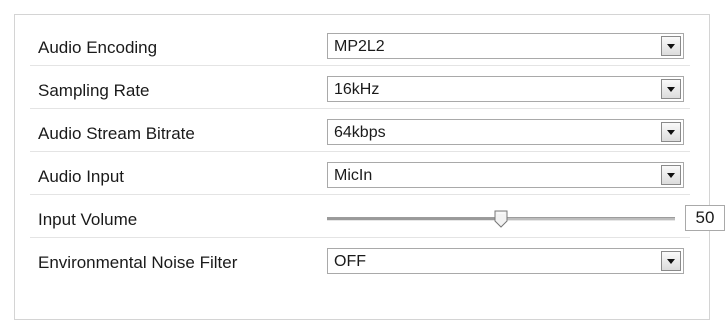 The image size is (726, 335). I want to click on audio-input-label: Audio Input, so click(81, 176).